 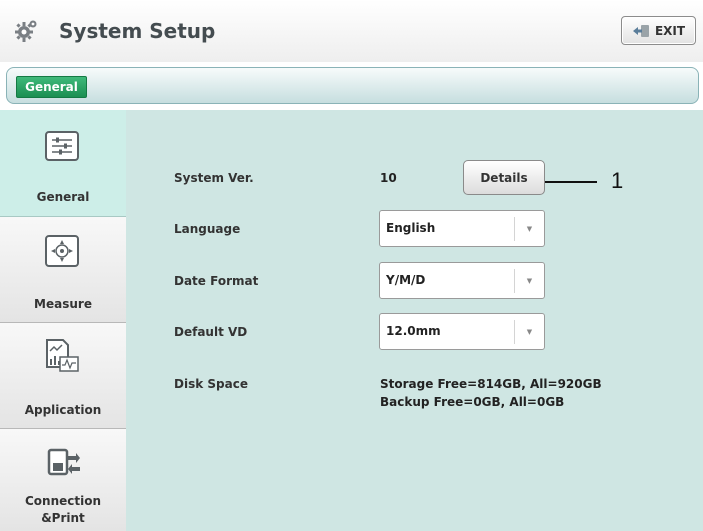 I want to click on exit-icon, so click(x=640, y=30).